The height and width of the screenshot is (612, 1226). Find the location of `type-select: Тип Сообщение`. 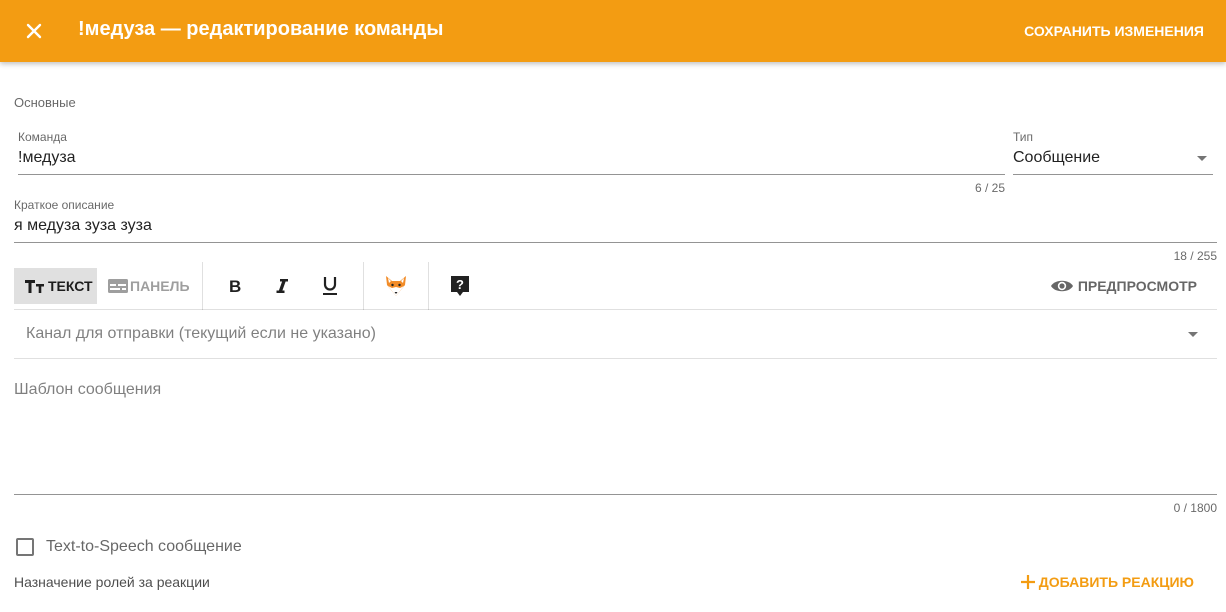

type-select: Тип Сообщение is located at coordinates (1113, 153).